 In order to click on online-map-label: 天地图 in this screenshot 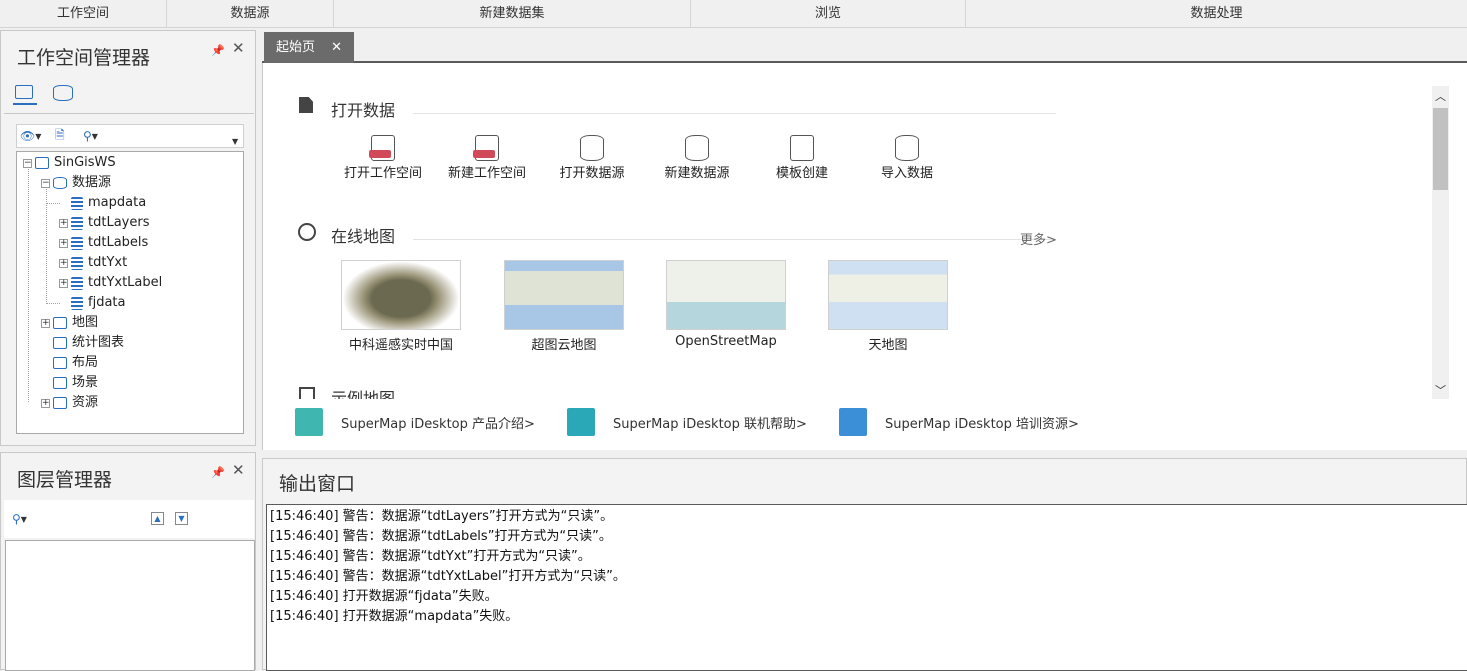, I will do `click(888, 345)`.